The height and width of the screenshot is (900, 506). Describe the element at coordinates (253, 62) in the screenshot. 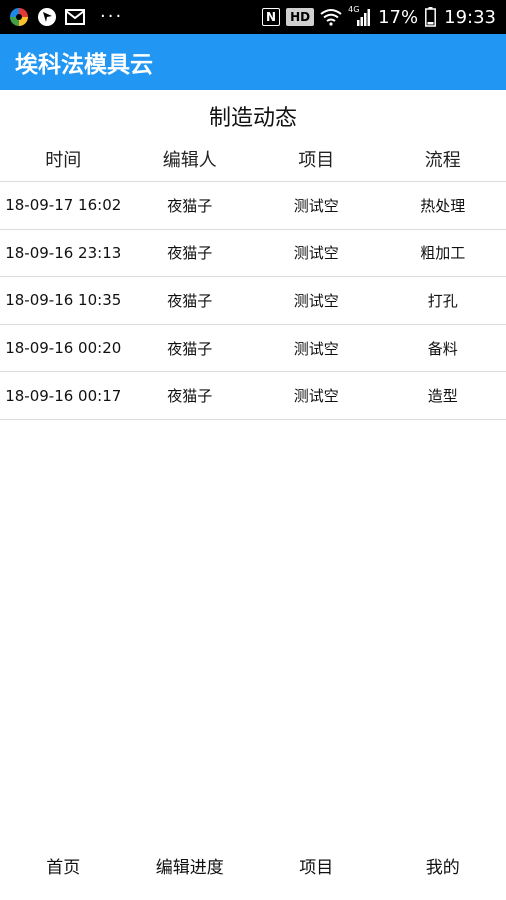

I see `app-bar: 埃科法模具云` at that location.